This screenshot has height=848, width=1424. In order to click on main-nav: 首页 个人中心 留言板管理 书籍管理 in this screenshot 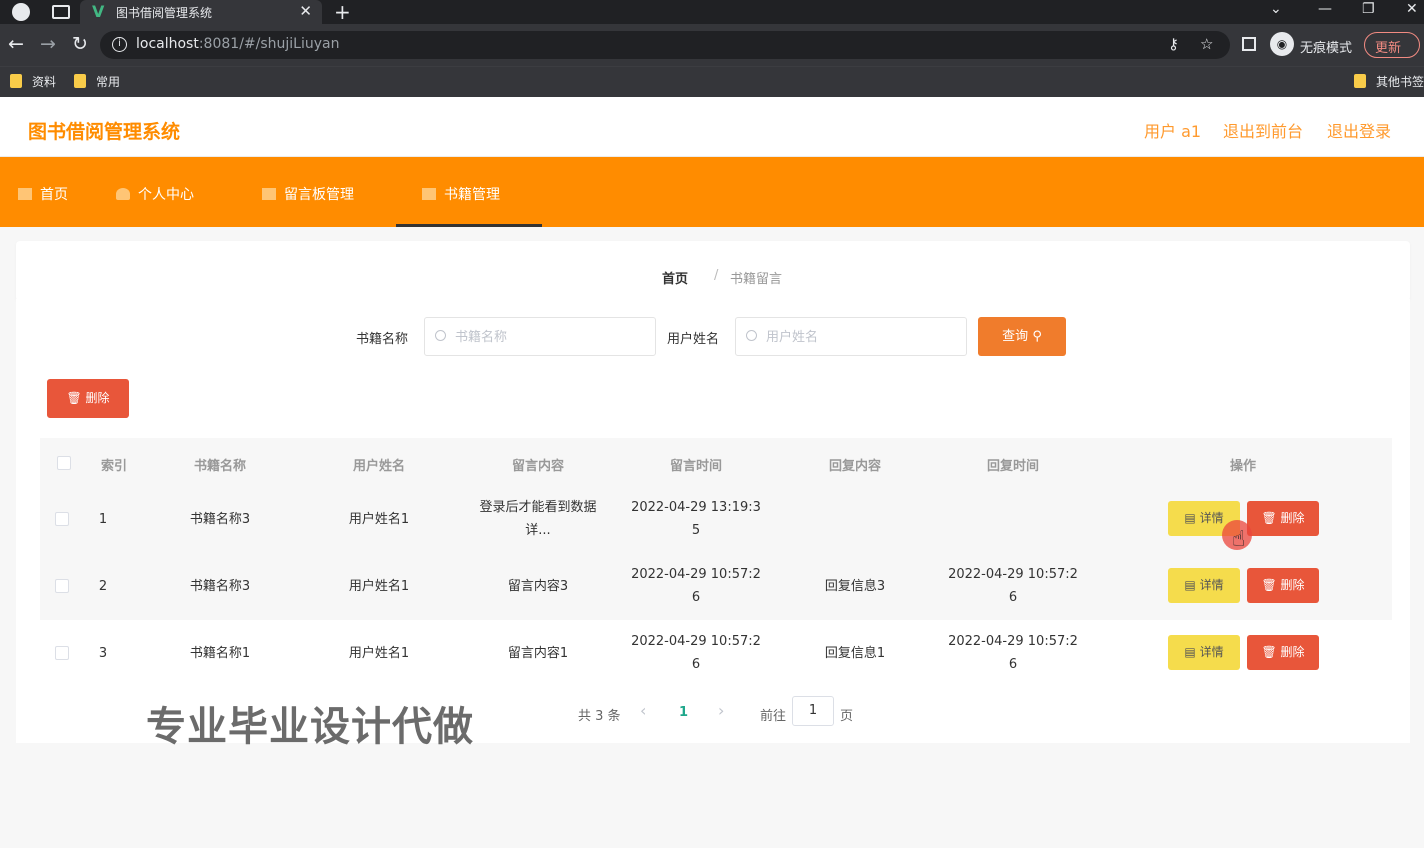, I will do `click(712, 192)`.